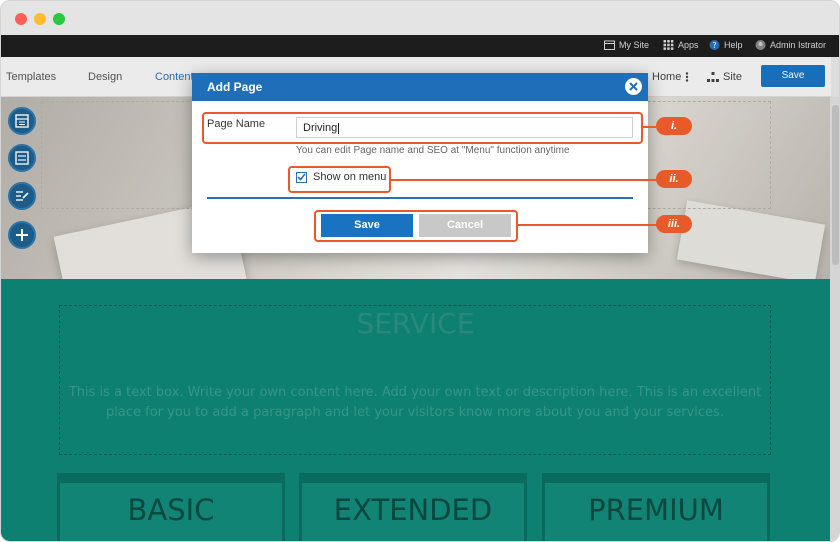 The width and height of the screenshot is (840, 542). I want to click on dialog-divider, so click(420, 198).